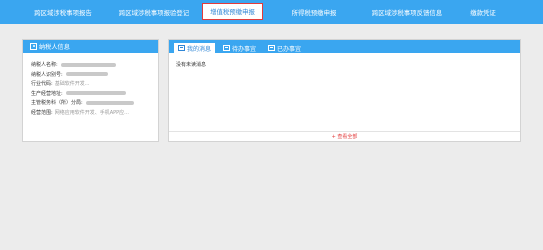 The height and width of the screenshot is (250, 543). What do you see at coordinates (57, 103) in the screenshot?
I see `field-label: 主管税务科（所）分局:` at bounding box center [57, 103].